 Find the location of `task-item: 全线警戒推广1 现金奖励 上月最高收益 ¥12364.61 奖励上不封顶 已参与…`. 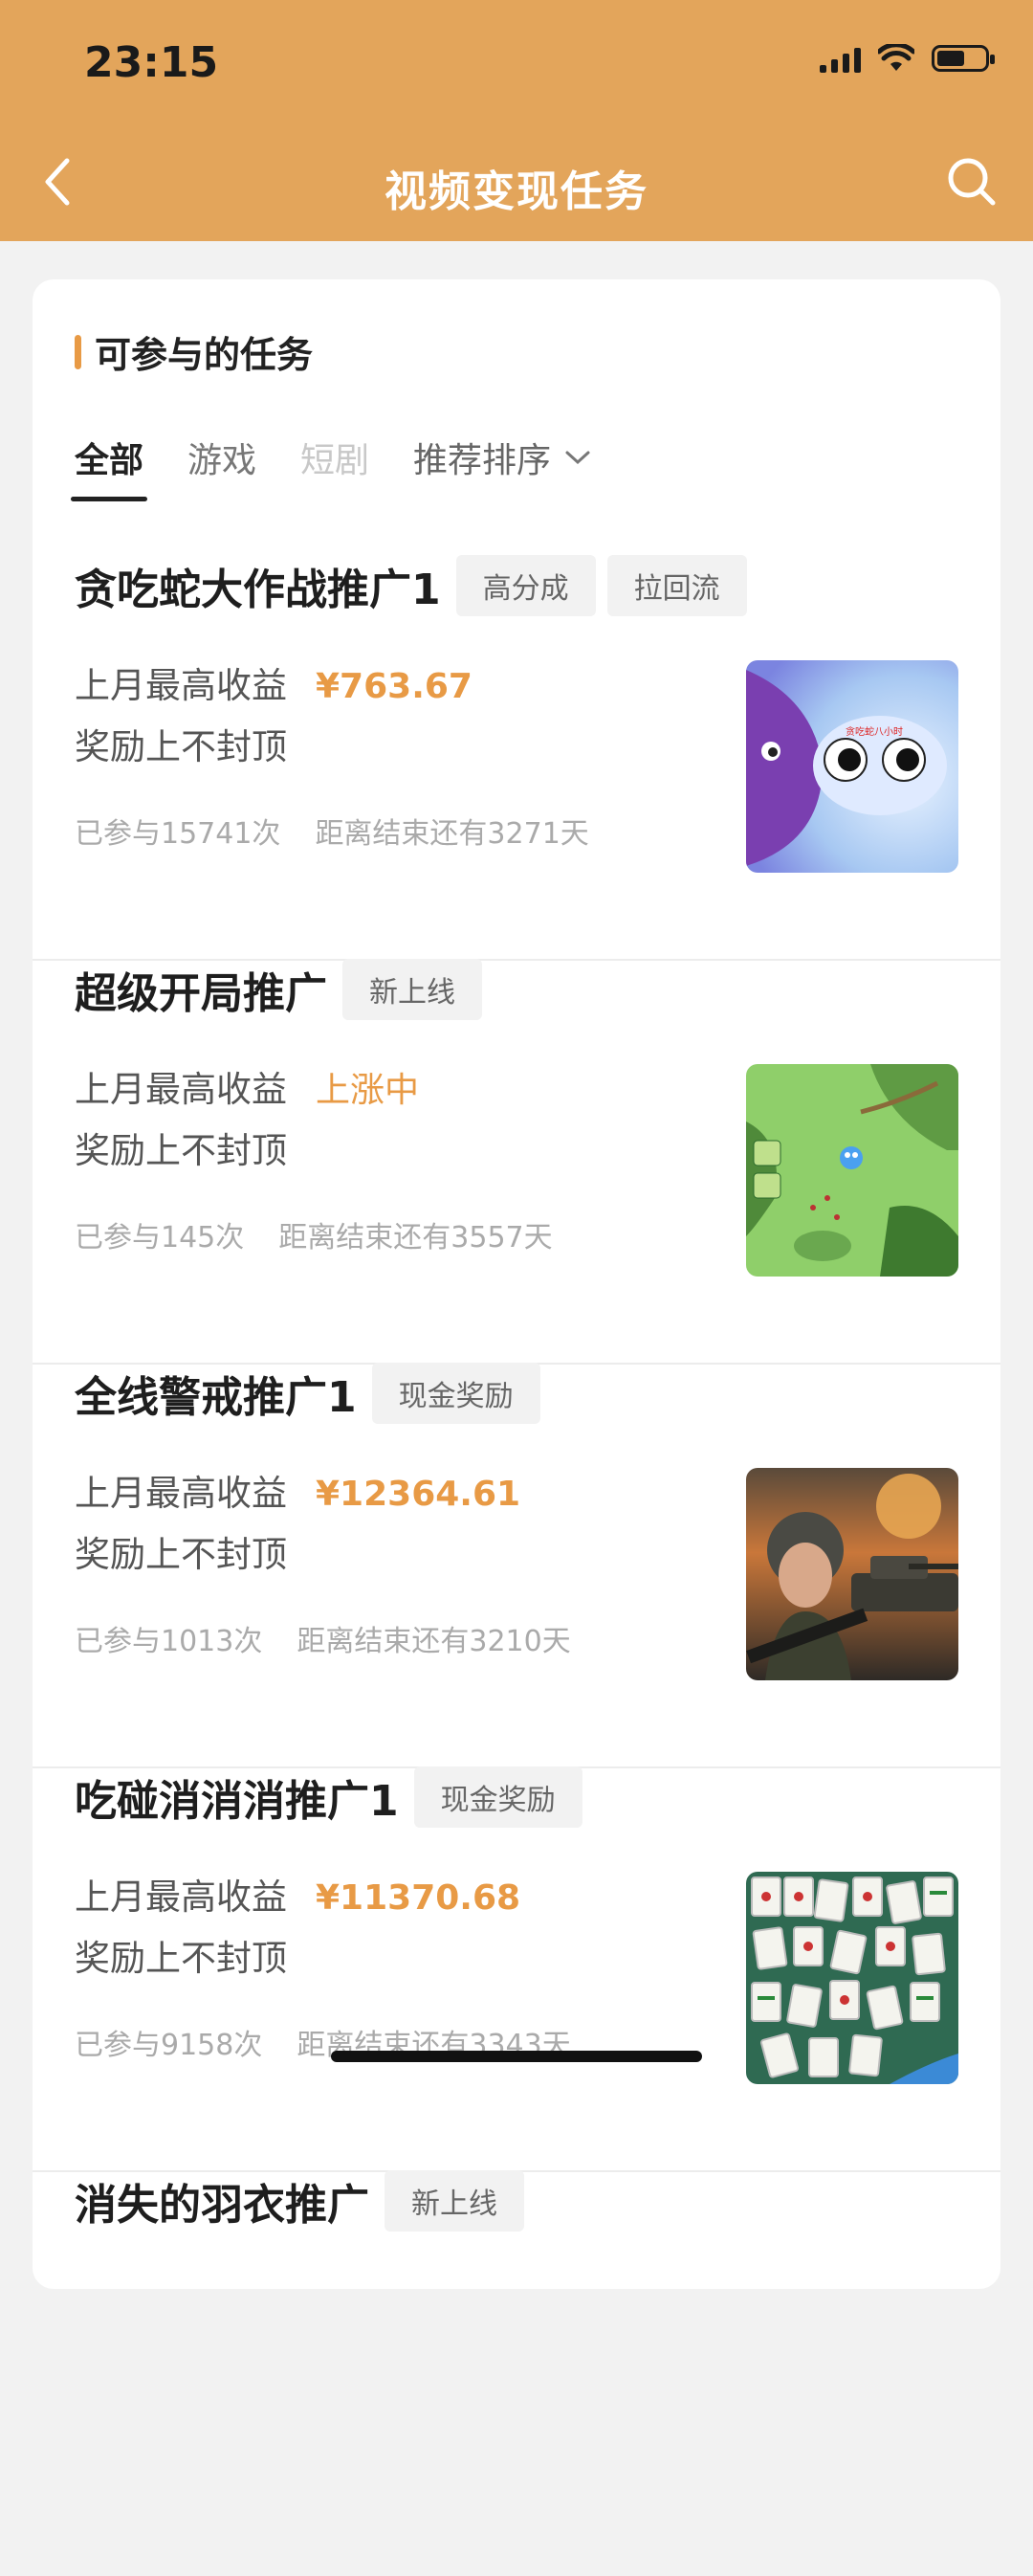

task-item: 全线警戒推广1 现金奖励 上月最高收益 ¥12364.61 奖励上不封顶 已参与… is located at coordinates (516, 1565).